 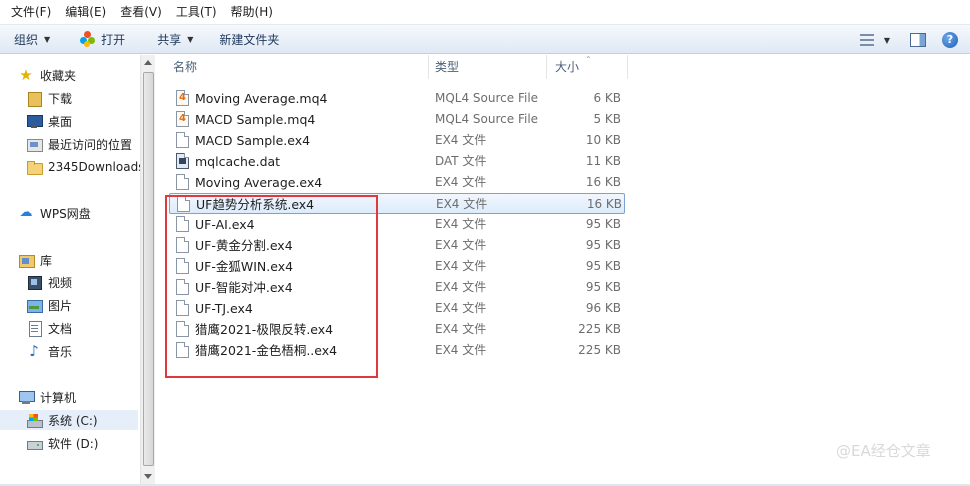 What do you see at coordinates (46, 260) in the screenshot?
I see `nav-label: 库` at bounding box center [46, 260].